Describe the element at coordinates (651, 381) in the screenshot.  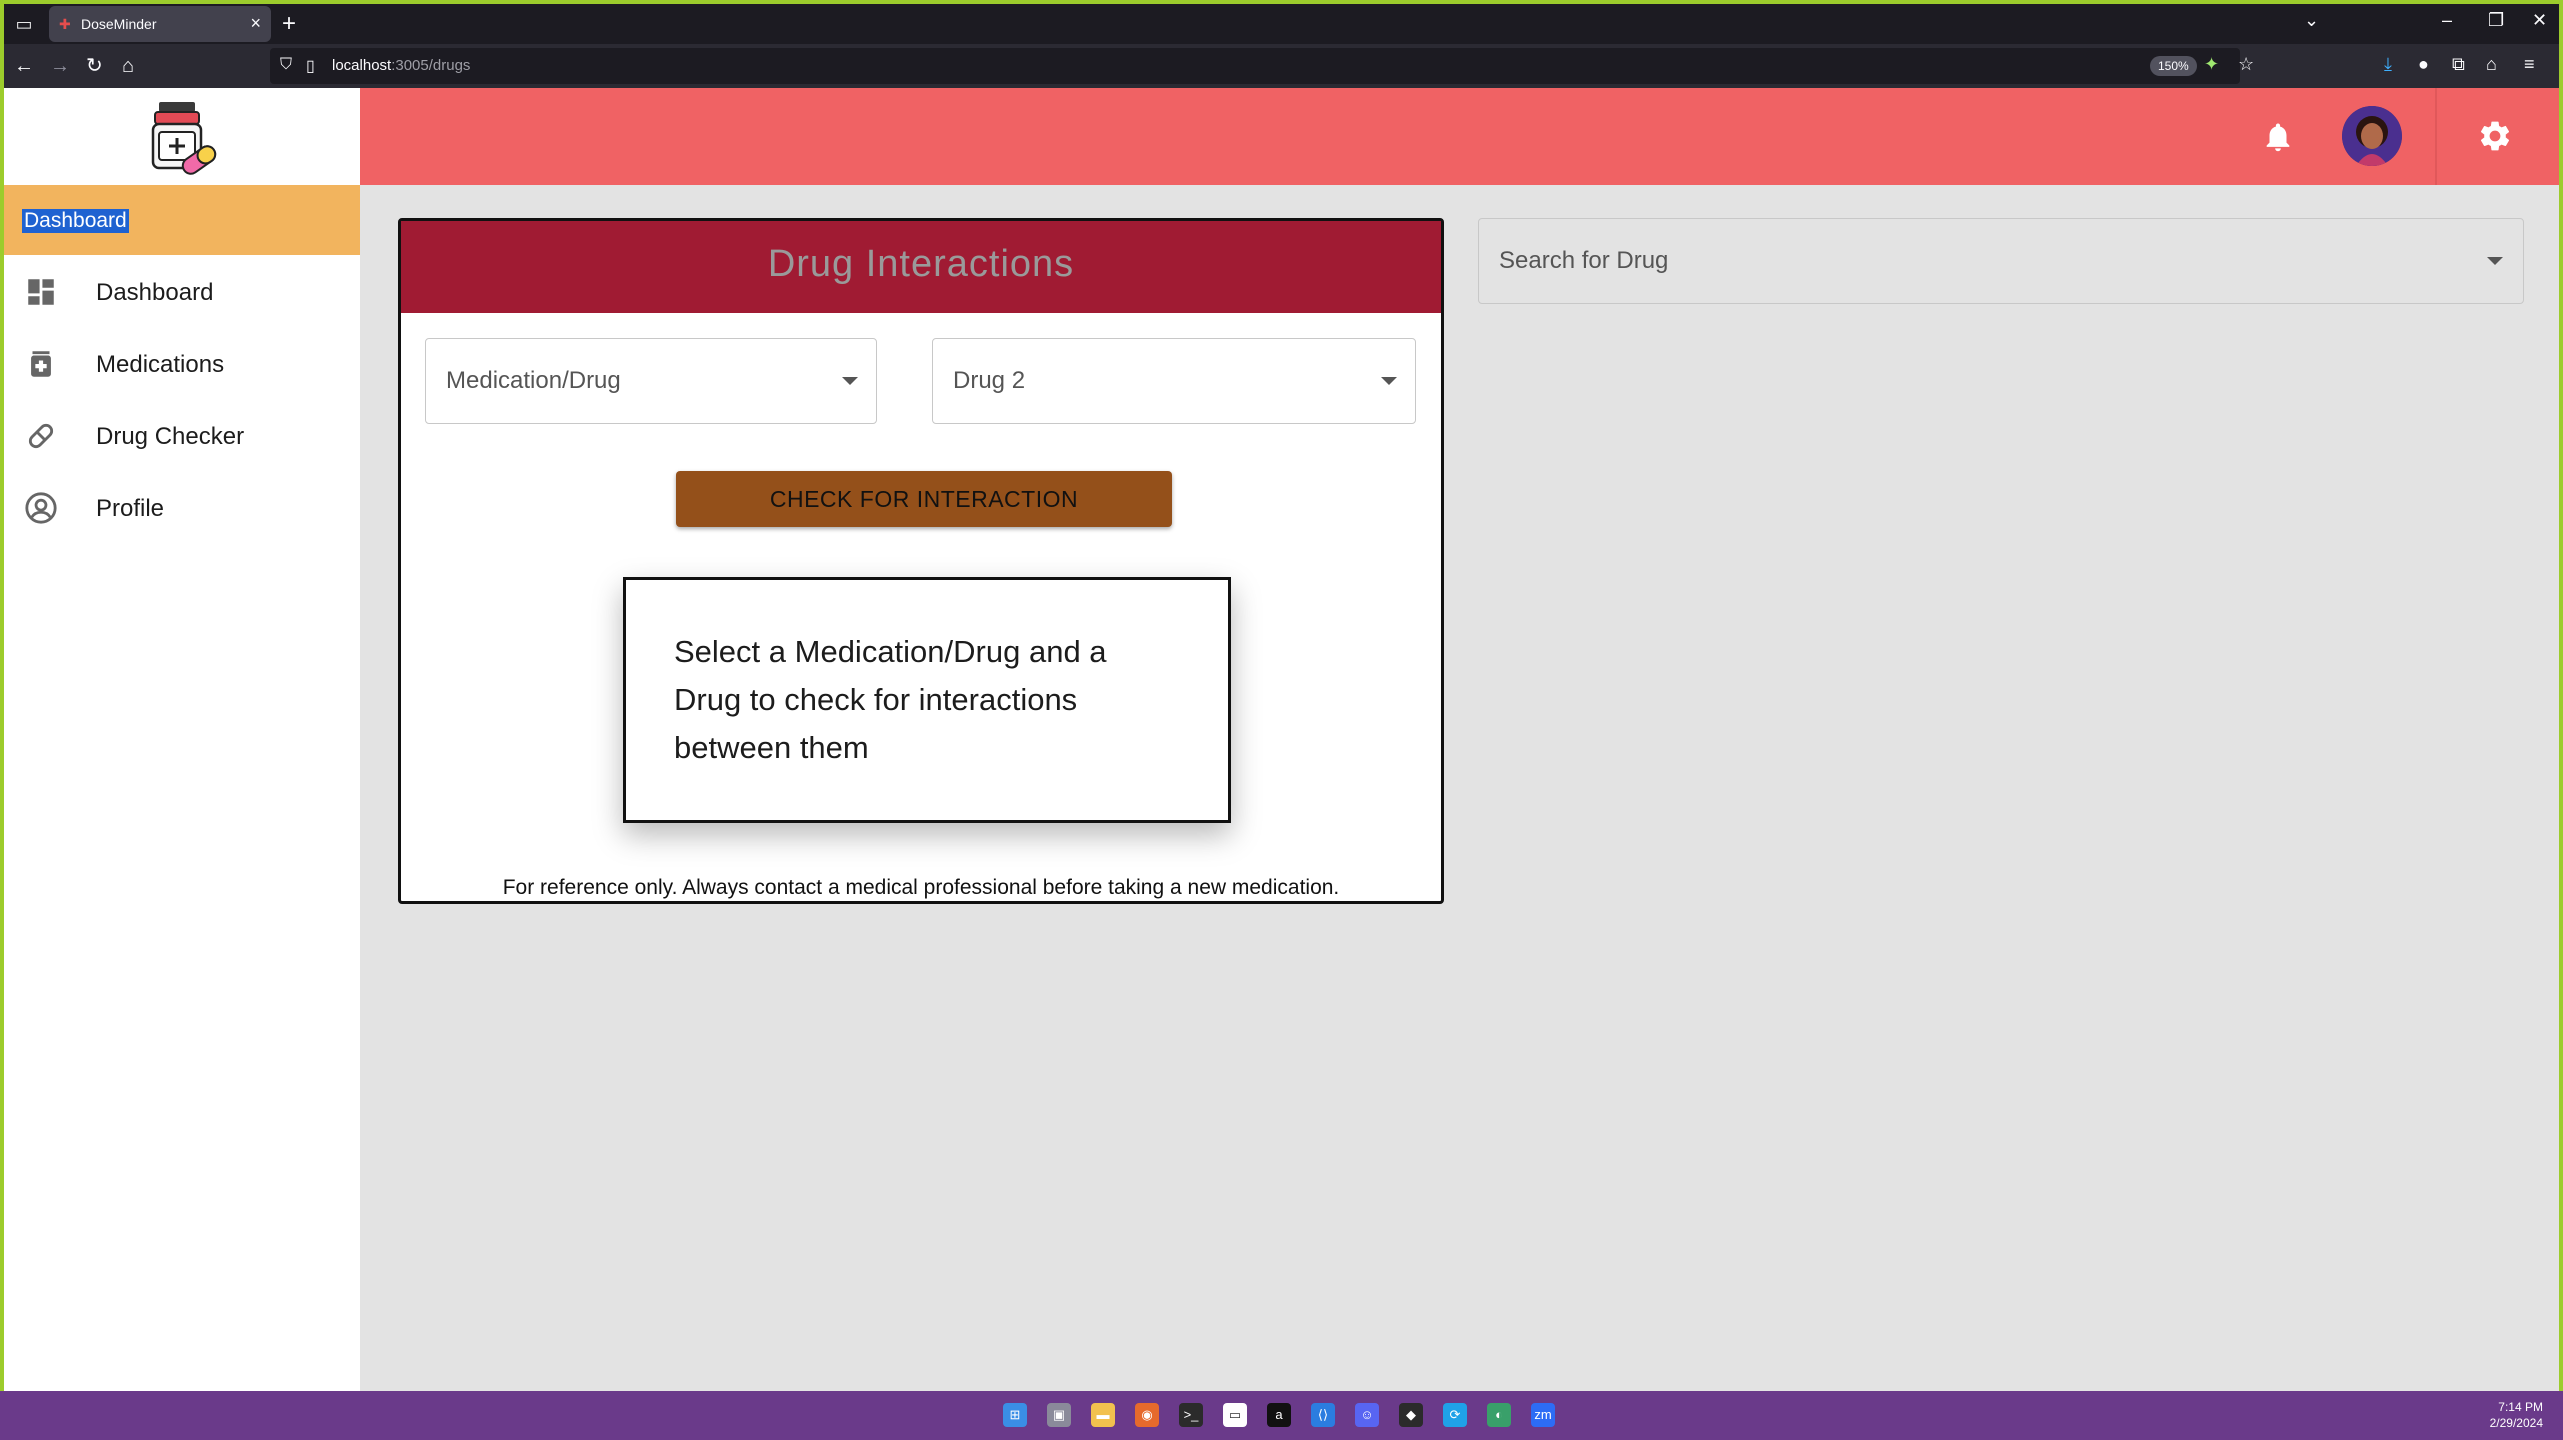
I see `medication-select: Medication/Drug` at that location.